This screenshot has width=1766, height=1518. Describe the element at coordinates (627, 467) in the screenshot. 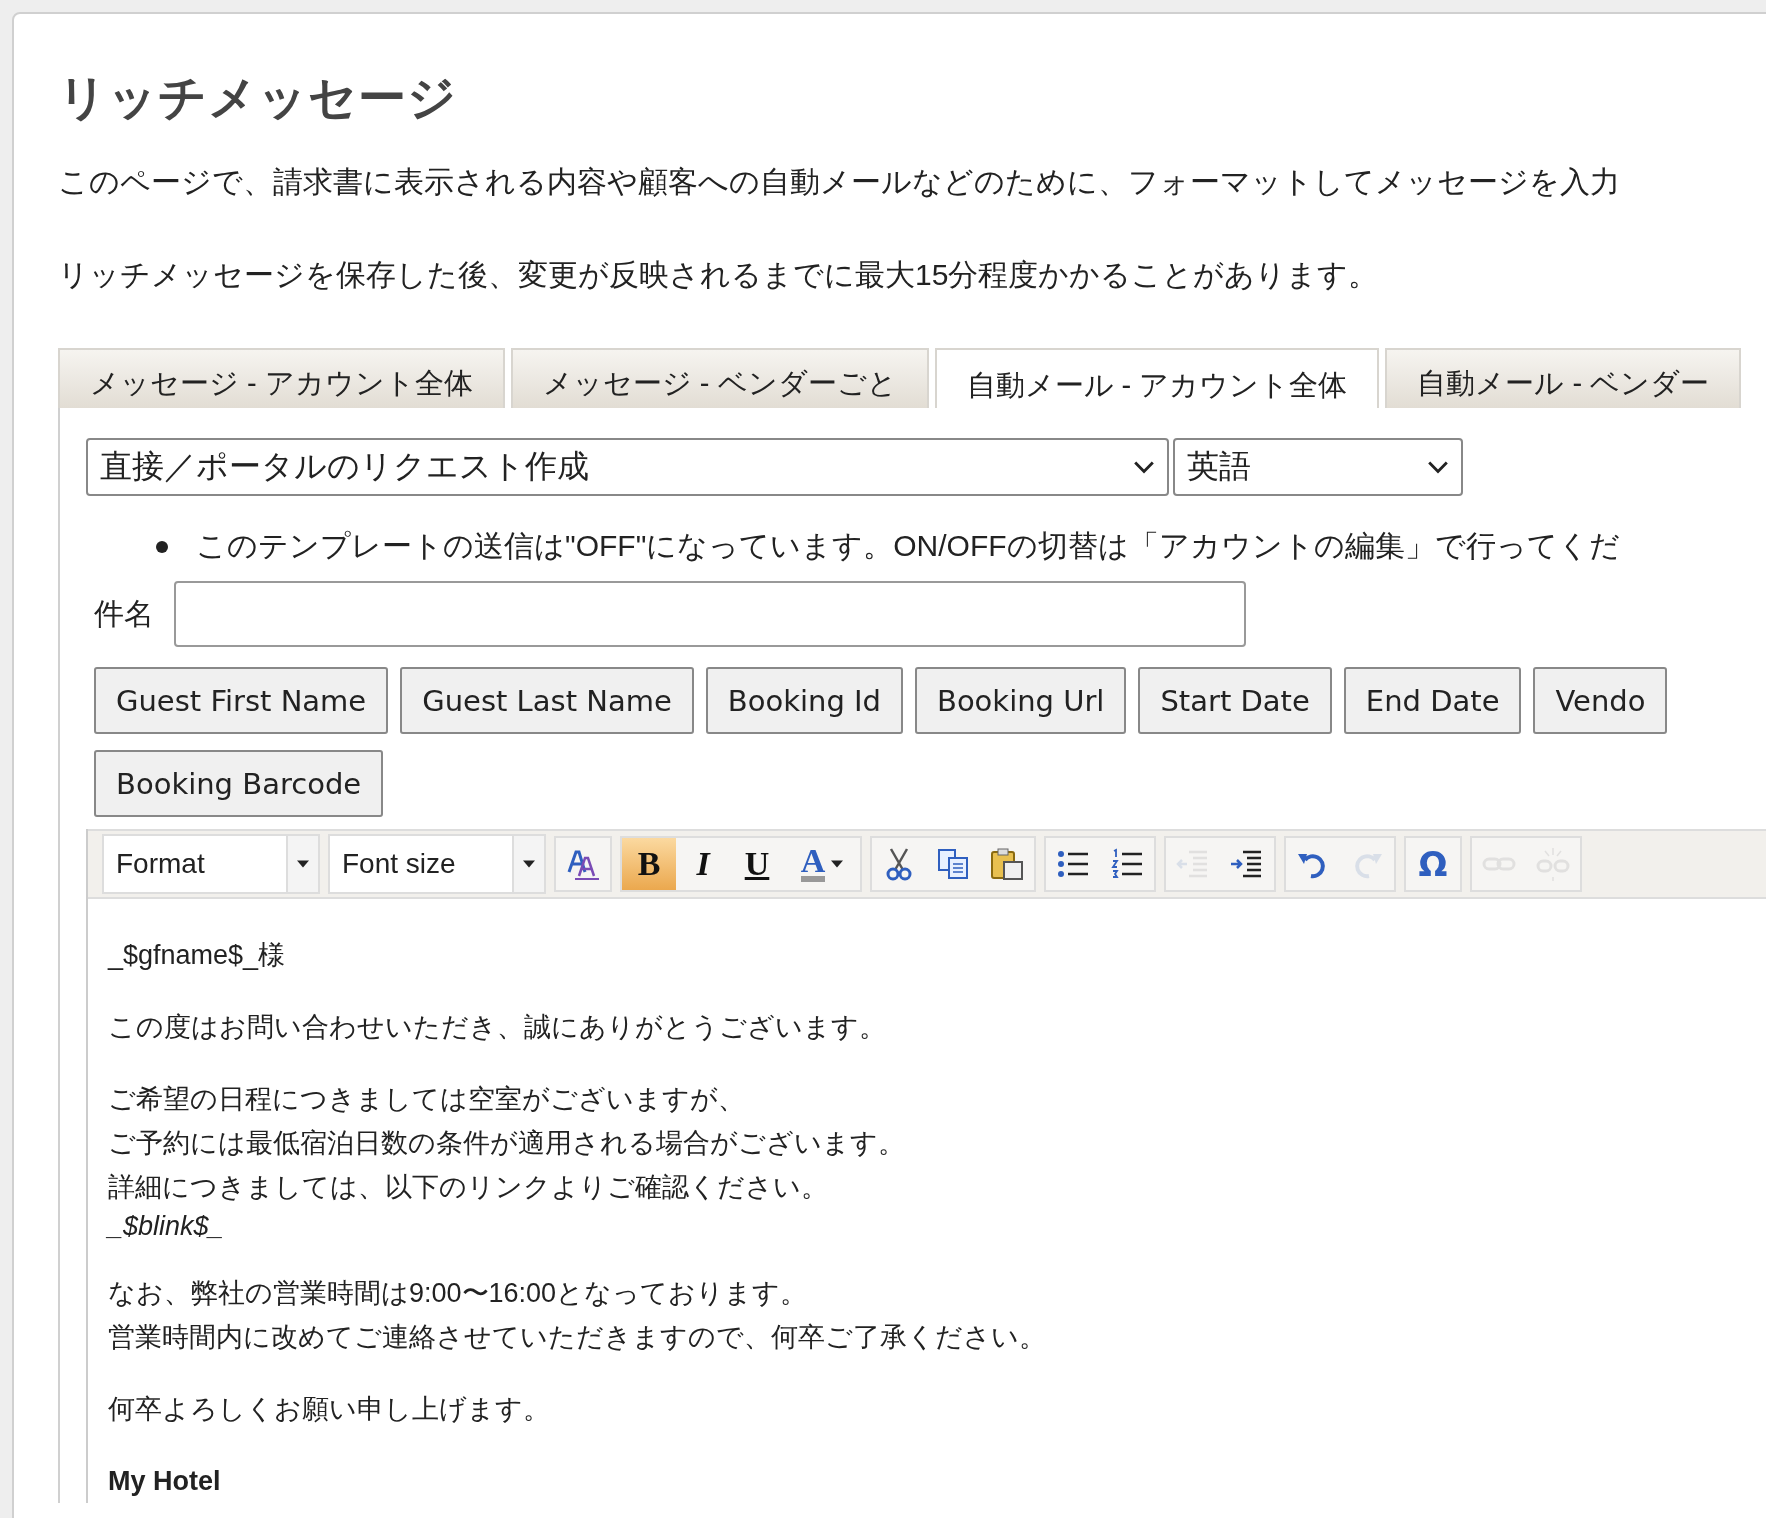

I see `template-select: 直接／ポータルのリクエスト作成` at that location.